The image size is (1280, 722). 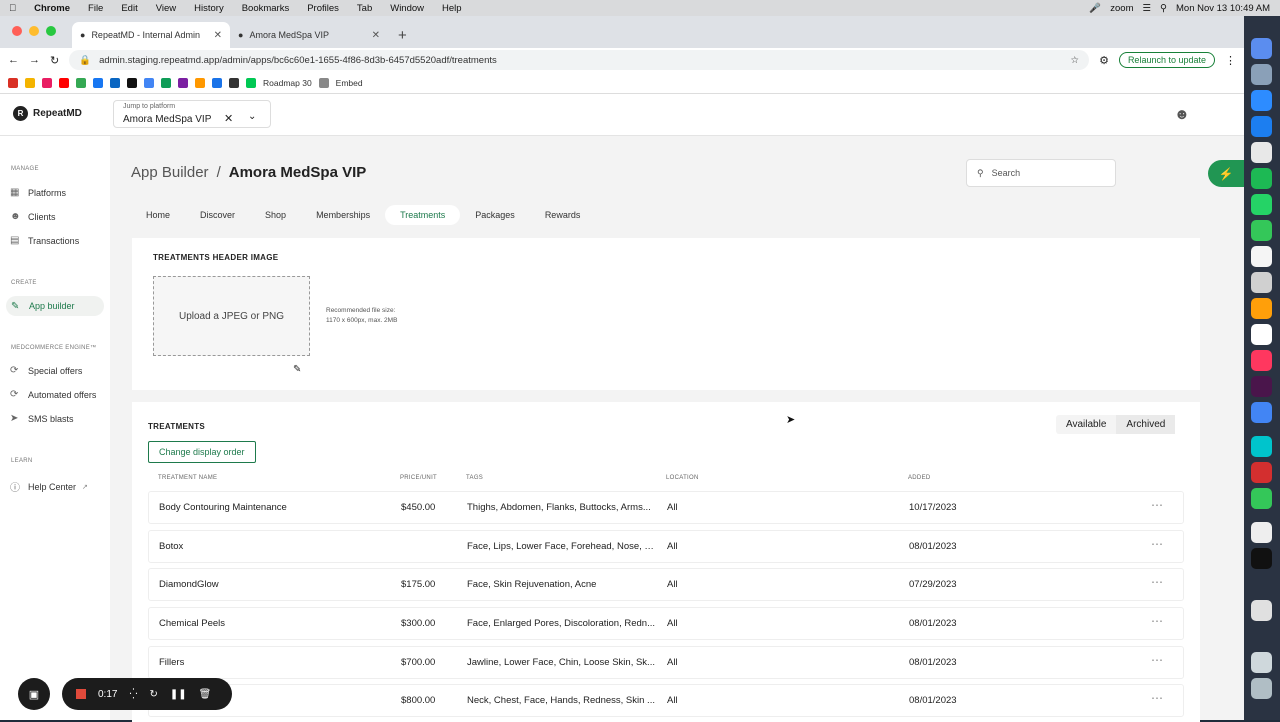 I want to click on menu-profiles: Profiles, so click(x=323, y=8).